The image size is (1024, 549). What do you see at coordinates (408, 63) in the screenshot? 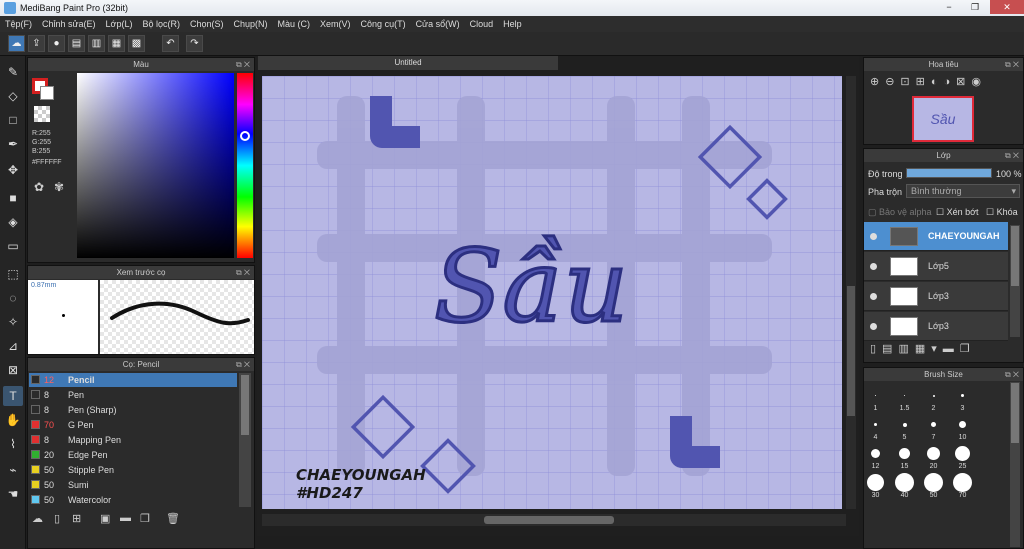
I see `document-tab: Untitled` at bounding box center [408, 63].